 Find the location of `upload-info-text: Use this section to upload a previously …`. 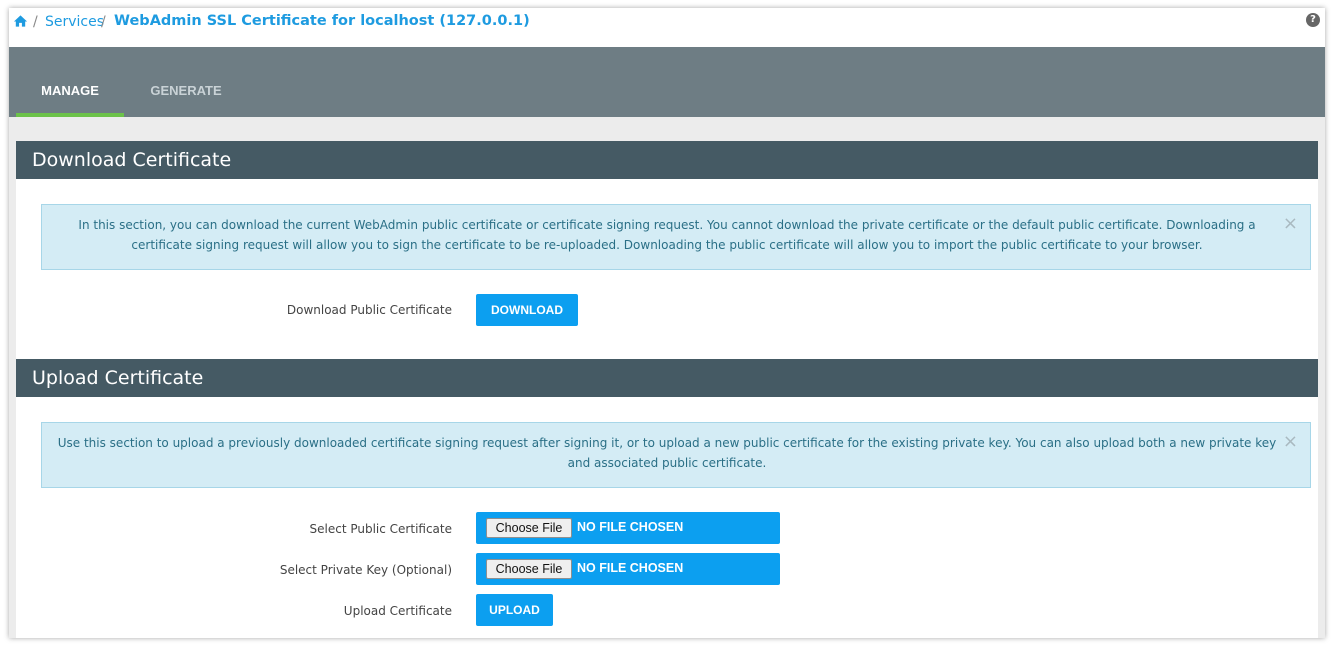

upload-info-text: Use this section to upload a previously … is located at coordinates (667, 453).